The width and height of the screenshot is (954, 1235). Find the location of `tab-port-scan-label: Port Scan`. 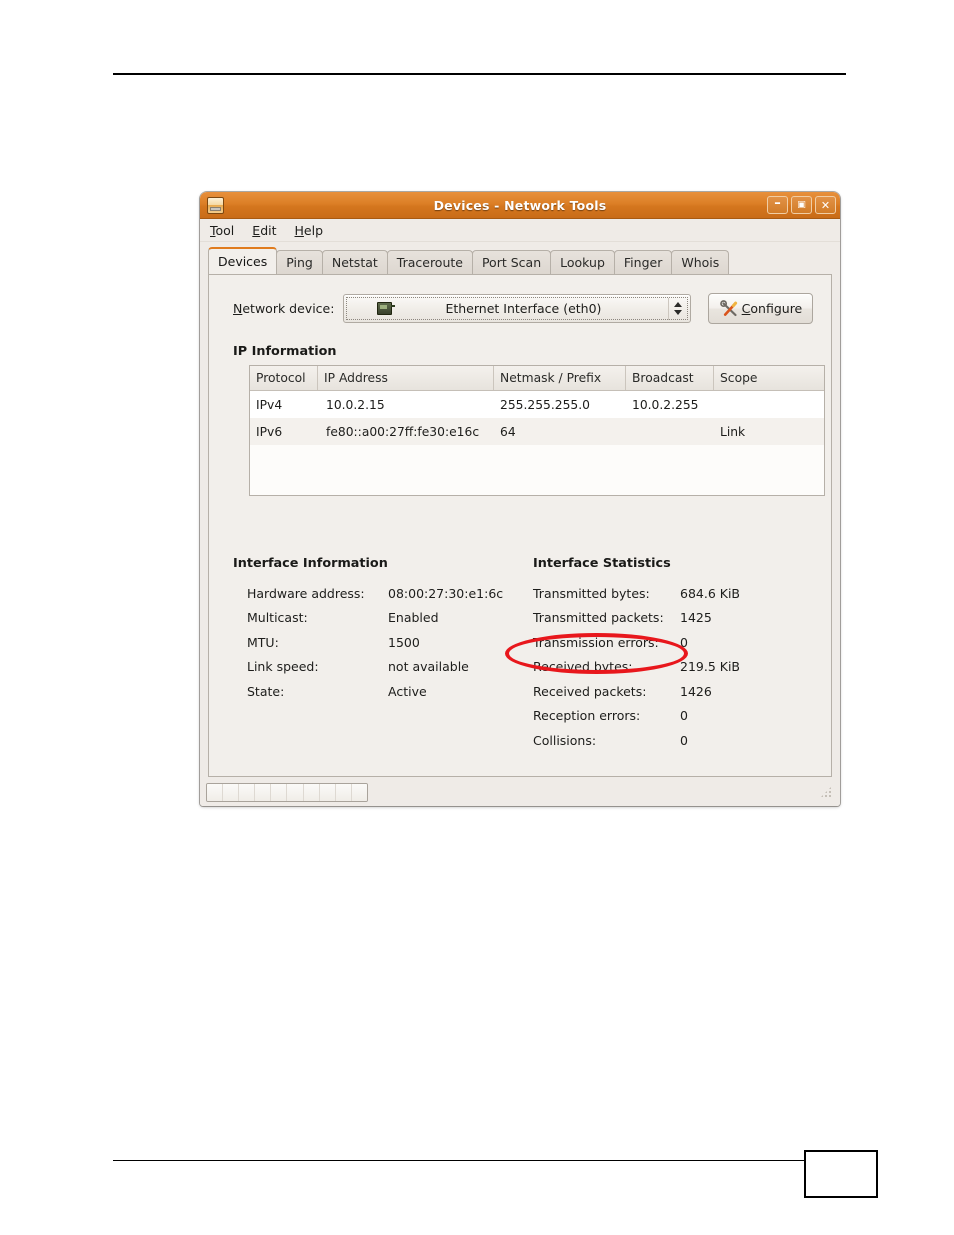

tab-port-scan-label: Port Scan is located at coordinates (511, 262).